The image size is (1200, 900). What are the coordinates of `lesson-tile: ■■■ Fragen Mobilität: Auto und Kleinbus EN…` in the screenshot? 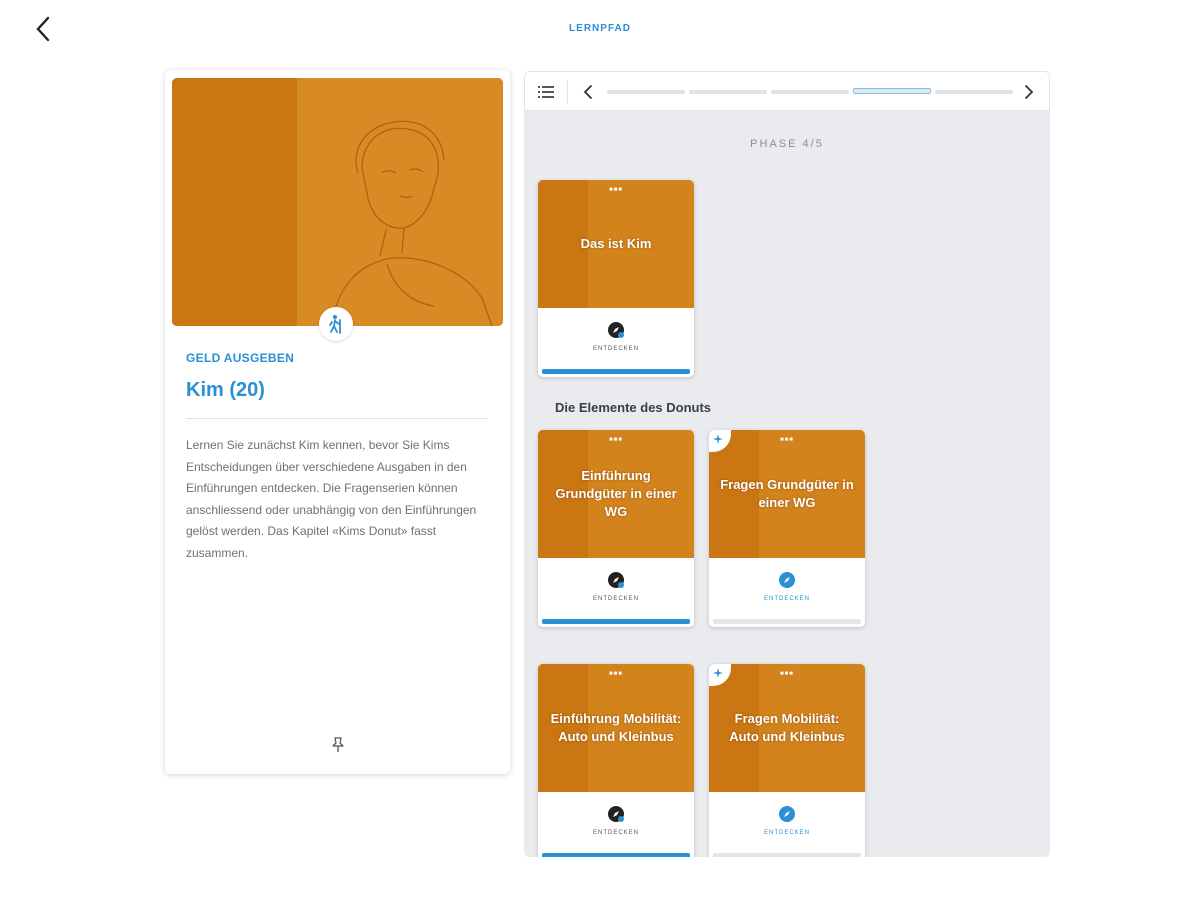 It's located at (787, 760).